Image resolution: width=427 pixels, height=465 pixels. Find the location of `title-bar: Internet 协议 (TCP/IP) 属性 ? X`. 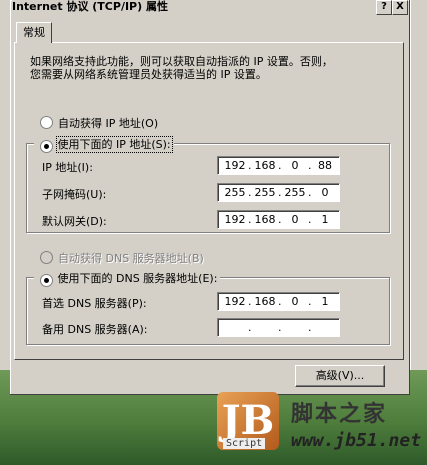

title-bar: Internet 协议 (TCP/IP) 属性 ? X is located at coordinates (210, 7).